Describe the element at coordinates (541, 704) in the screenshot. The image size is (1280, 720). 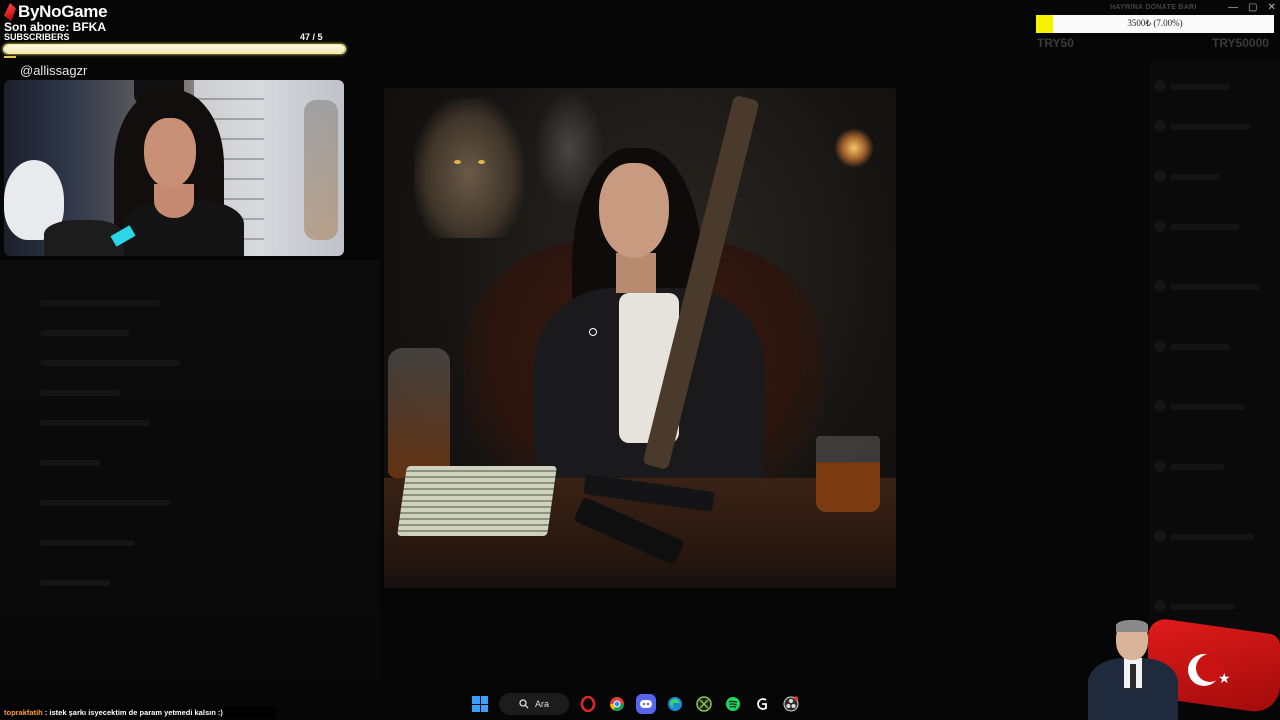
I see `search-label: Ara` at that location.